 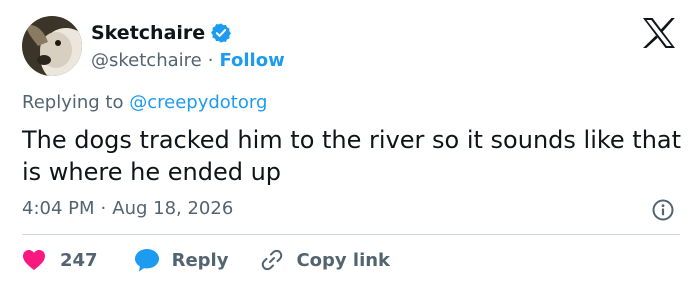 What do you see at coordinates (79, 260) in the screenshot?
I see `like-count: 247` at bounding box center [79, 260].